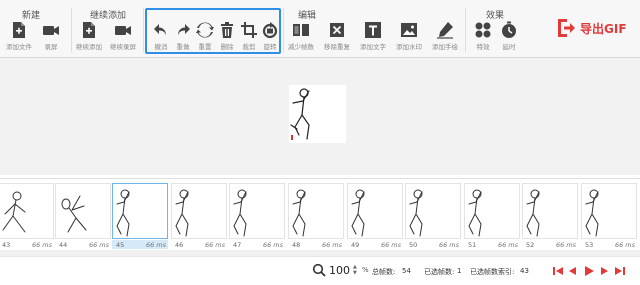 The width and height of the screenshot is (640, 285). I want to click on zoom-stepper: ▲ ▼, so click(356, 270).